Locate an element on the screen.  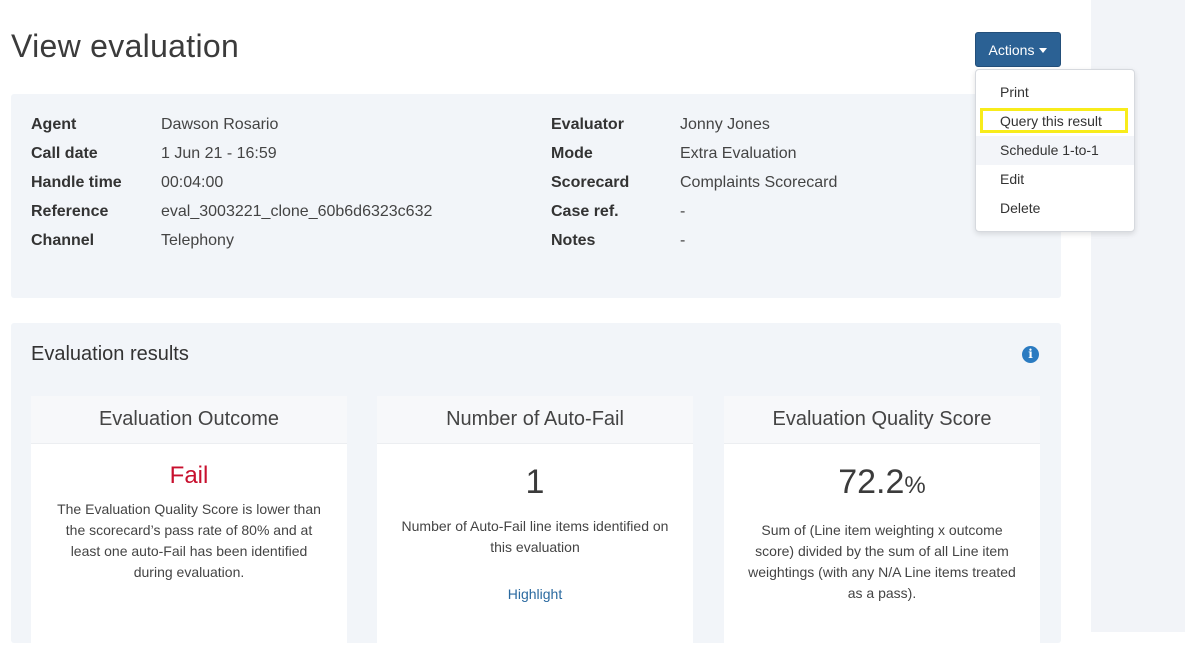
menu-item-delete: Delete is located at coordinates (1055, 208).